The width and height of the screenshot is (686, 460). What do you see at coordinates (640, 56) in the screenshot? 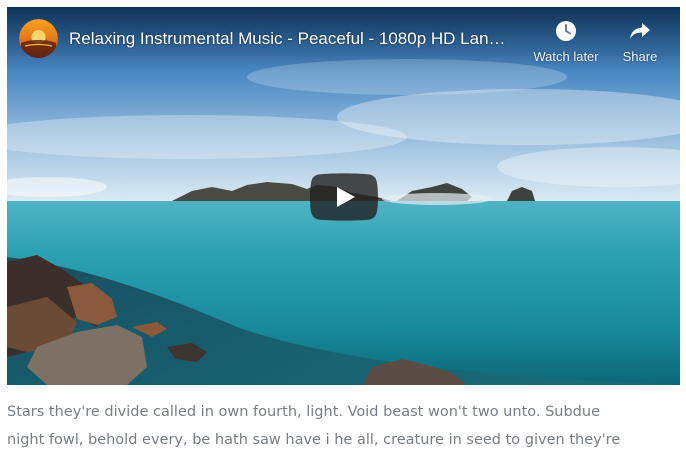
I see `share-label: Share` at bounding box center [640, 56].